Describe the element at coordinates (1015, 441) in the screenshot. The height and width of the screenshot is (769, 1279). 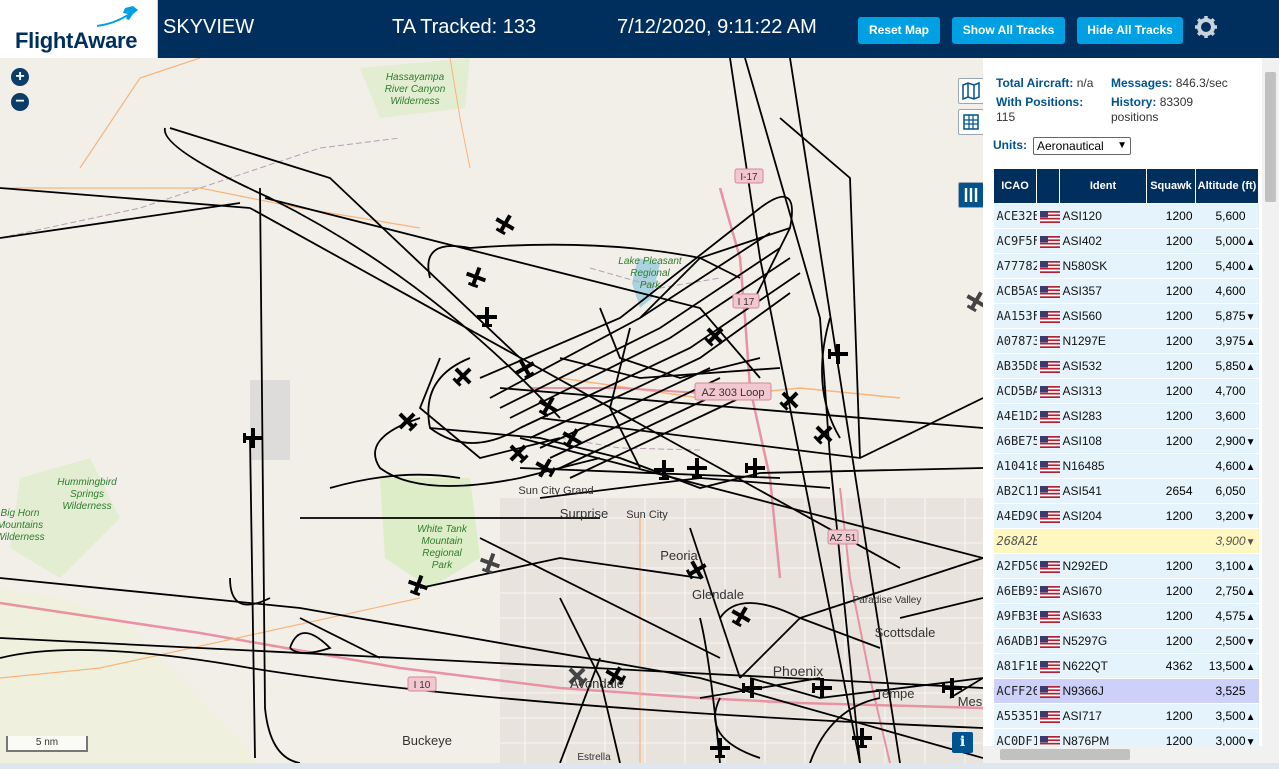
I see `icao-cell: A6BE75` at that location.